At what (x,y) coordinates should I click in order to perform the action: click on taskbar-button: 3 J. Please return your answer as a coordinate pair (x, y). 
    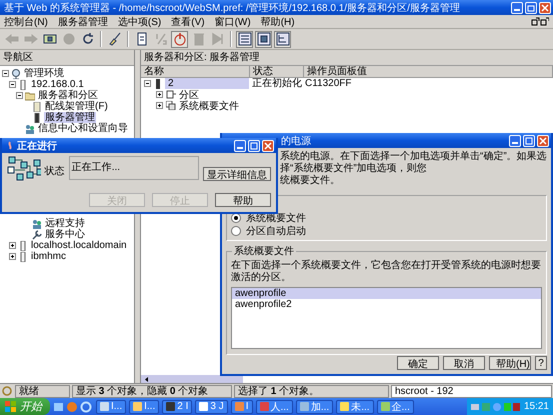
    Looking at the image, I should click on (211, 407).